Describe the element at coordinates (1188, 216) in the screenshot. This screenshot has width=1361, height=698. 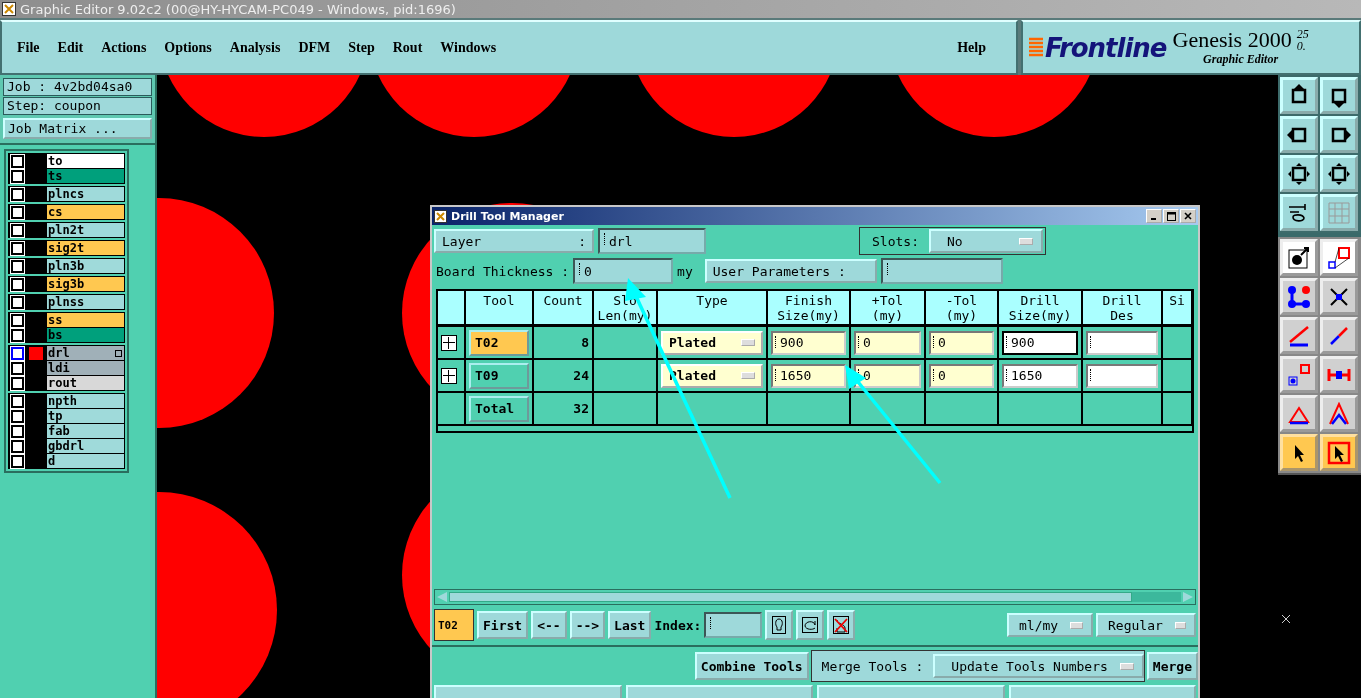
I see `close-button` at that location.